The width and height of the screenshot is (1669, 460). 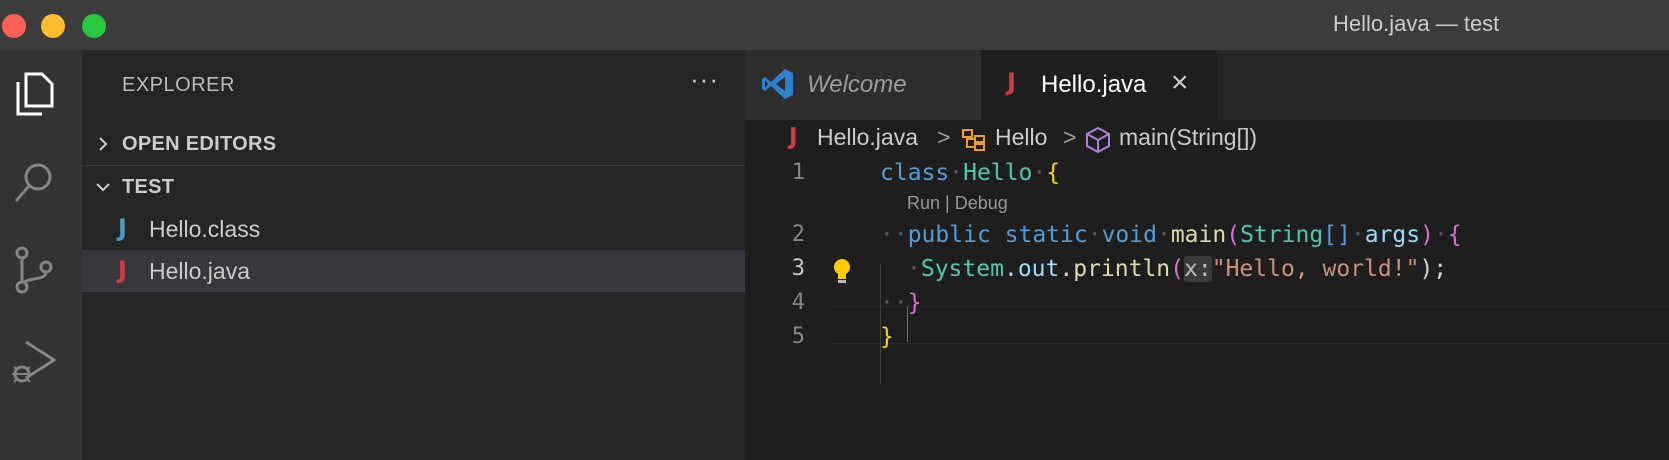 I want to click on class-symbol-icon, so click(x=973, y=140).